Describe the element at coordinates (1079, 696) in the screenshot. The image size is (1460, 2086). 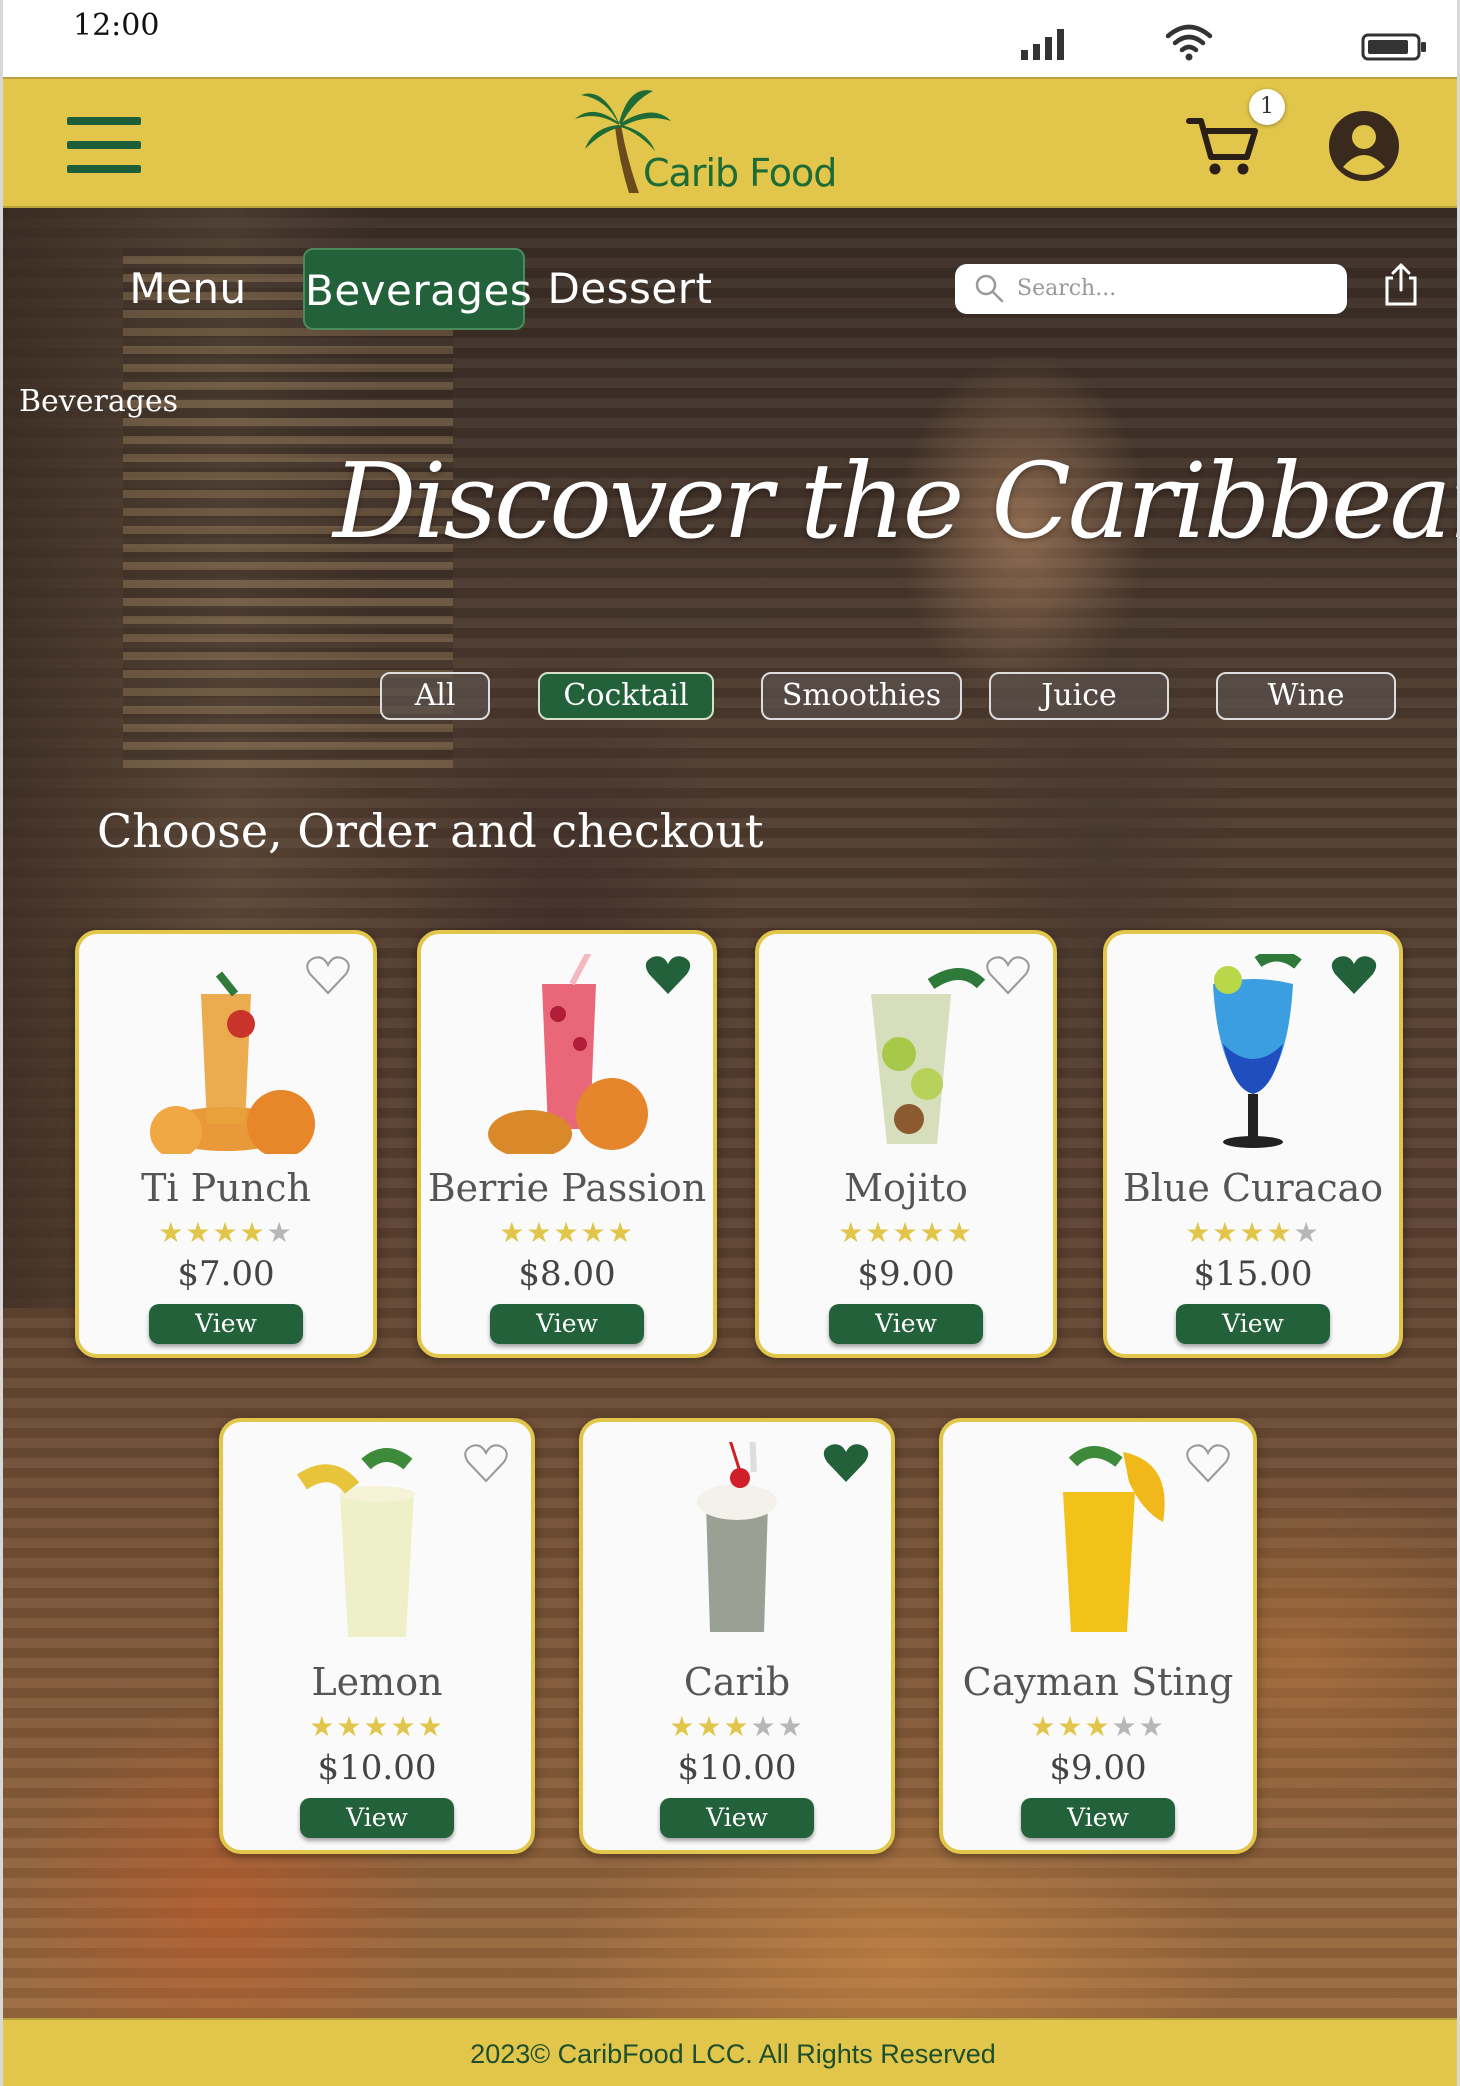
I see `filter-juice: Juice` at that location.